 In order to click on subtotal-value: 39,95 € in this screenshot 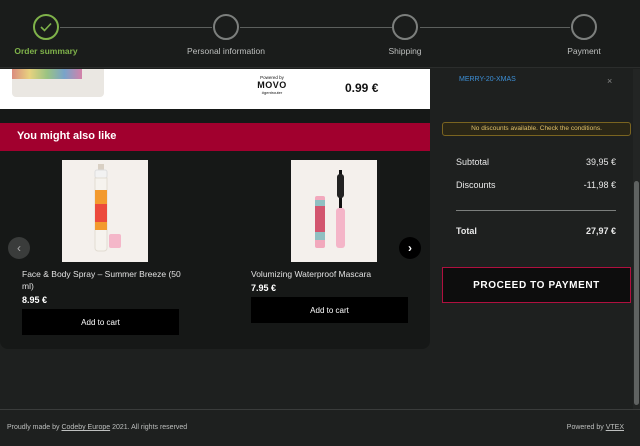, I will do `click(600, 162)`.